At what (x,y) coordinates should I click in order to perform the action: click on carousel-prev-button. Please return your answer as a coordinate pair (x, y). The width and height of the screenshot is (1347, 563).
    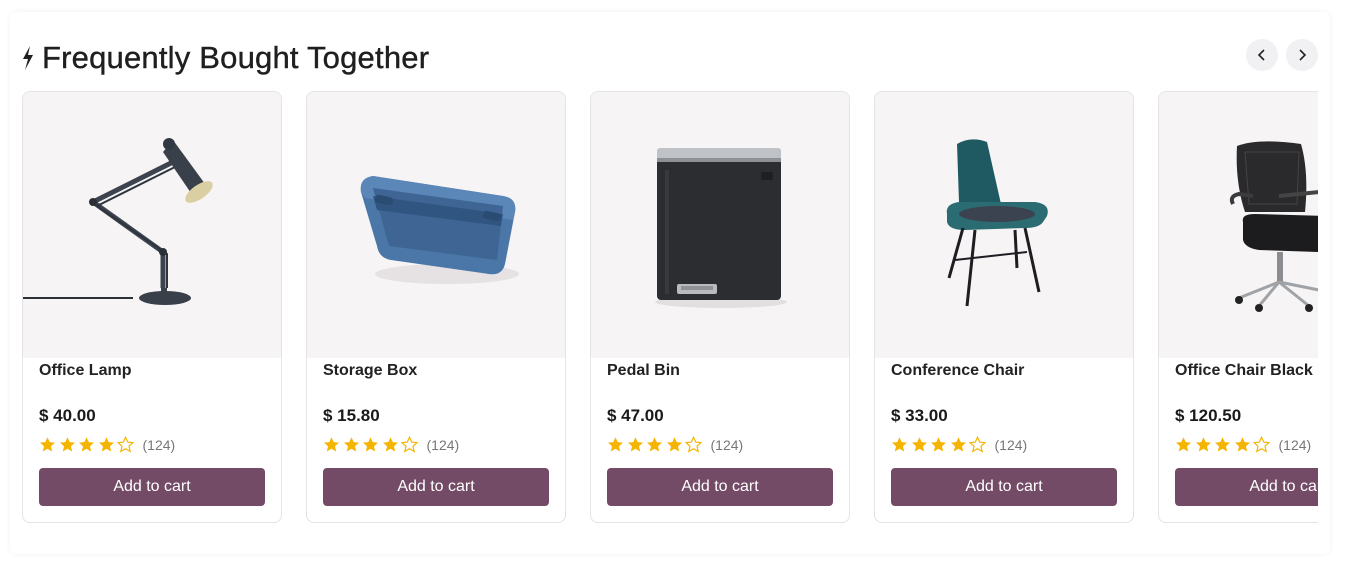
    Looking at the image, I should click on (1262, 55).